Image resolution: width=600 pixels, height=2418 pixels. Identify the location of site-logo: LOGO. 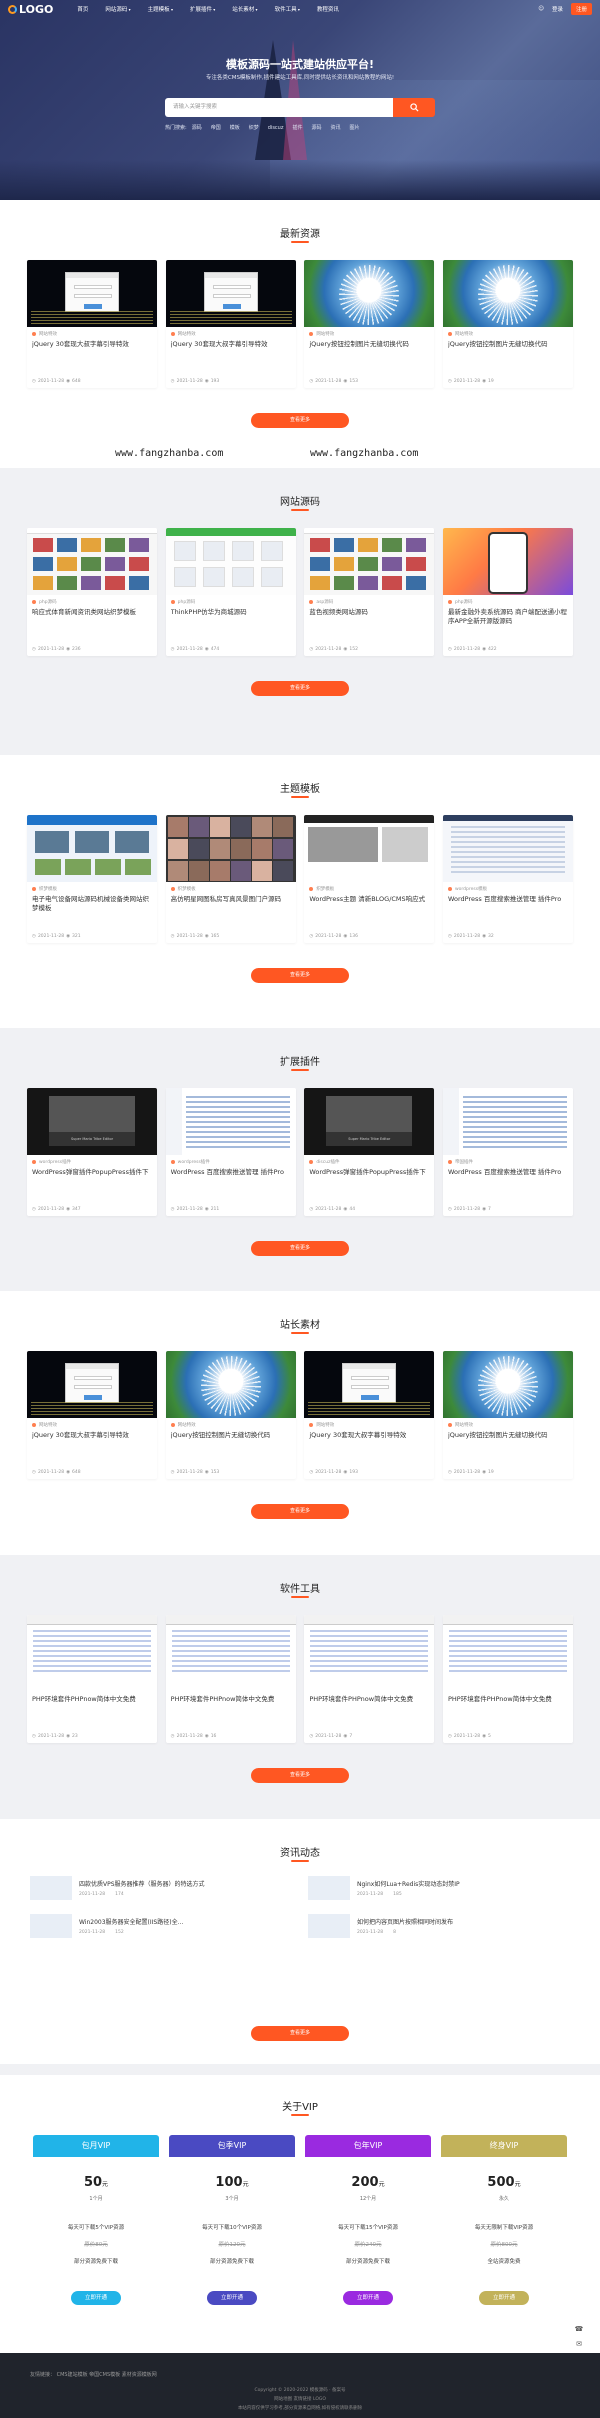
(30, 9).